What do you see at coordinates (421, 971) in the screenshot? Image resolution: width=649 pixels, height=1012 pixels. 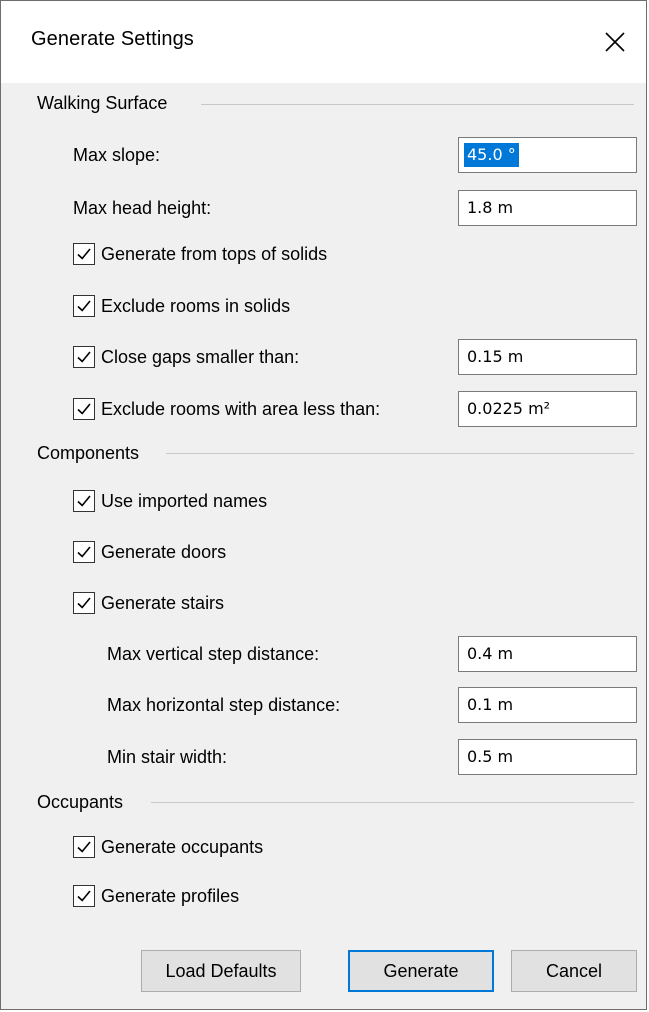 I see `generate-button: Generate` at bounding box center [421, 971].